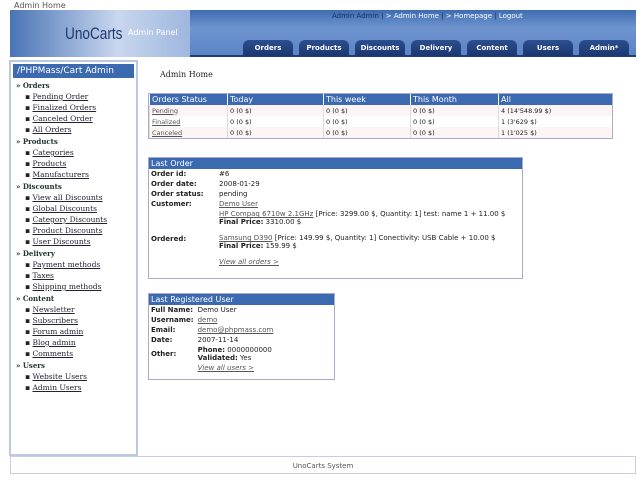 The height and width of the screenshot is (480, 640). What do you see at coordinates (164, 354) in the screenshot?
I see `label: Other:` at bounding box center [164, 354].